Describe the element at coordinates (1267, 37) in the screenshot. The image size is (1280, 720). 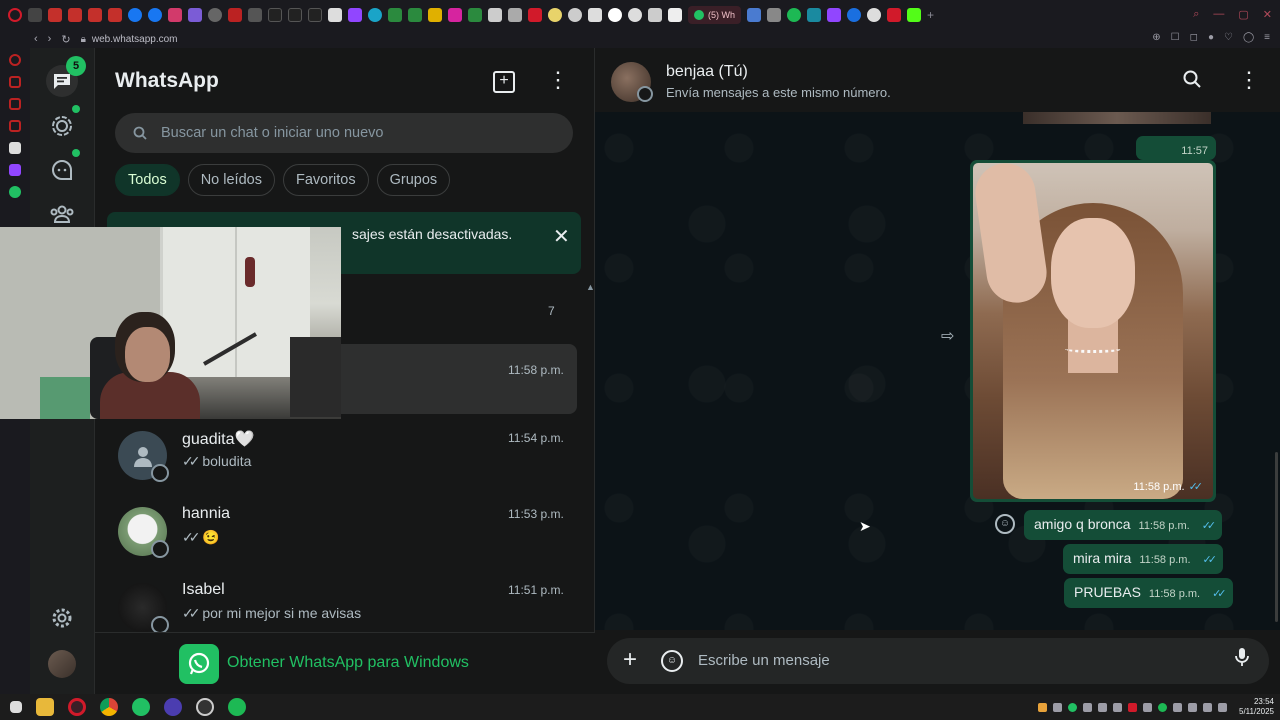
I see `menu-icon: ≡` at that location.